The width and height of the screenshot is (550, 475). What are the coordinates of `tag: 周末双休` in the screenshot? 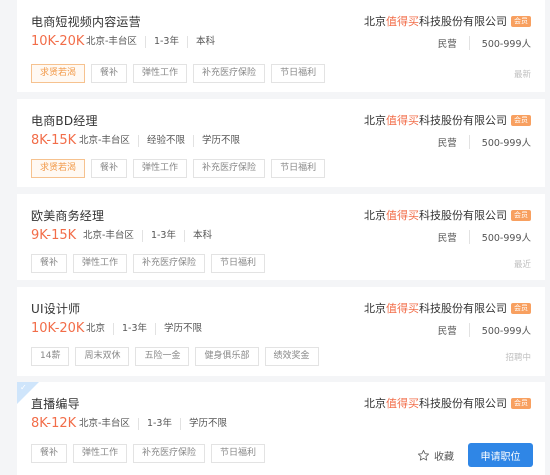 It's located at (102, 356).